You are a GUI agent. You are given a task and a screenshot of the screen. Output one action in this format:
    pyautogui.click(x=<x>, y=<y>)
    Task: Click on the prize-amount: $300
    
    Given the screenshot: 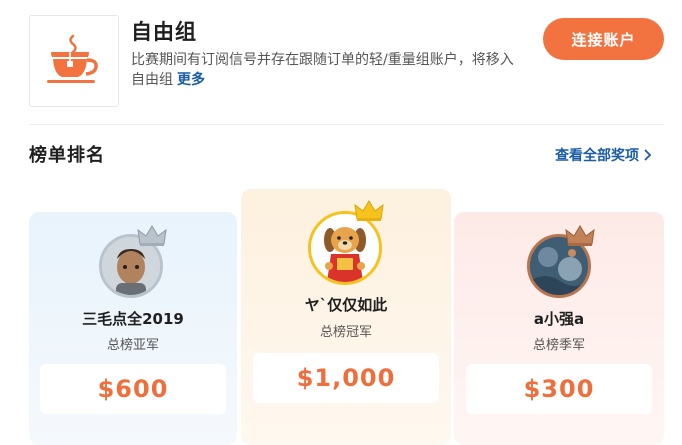 What is the action you would take?
    pyautogui.click(x=559, y=389)
    